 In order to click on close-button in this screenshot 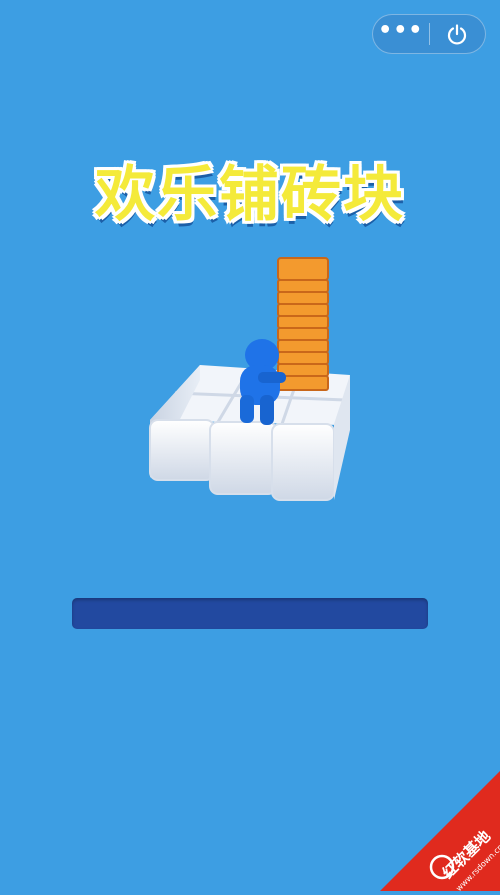, I will do `click(457, 34)`.